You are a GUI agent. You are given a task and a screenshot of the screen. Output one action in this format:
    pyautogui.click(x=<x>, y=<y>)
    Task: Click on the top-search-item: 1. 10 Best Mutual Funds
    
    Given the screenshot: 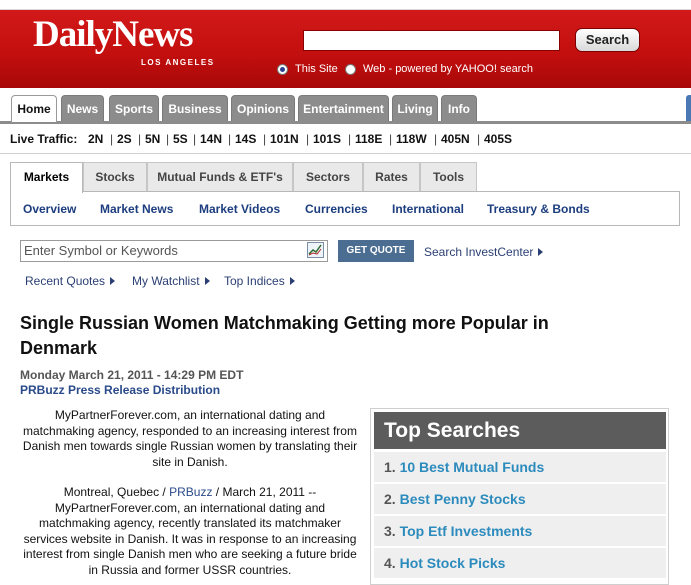 What is the action you would take?
    pyautogui.click(x=520, y=467)
    